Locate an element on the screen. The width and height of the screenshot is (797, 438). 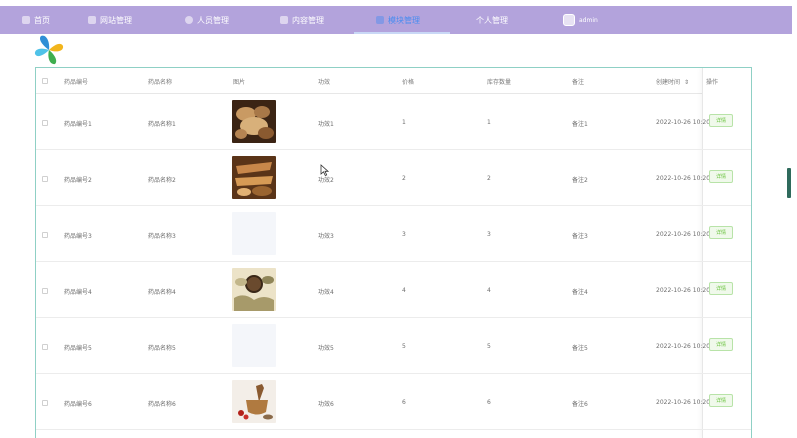
cell-name: 药品名称4 is located at coordinates (162, 292).